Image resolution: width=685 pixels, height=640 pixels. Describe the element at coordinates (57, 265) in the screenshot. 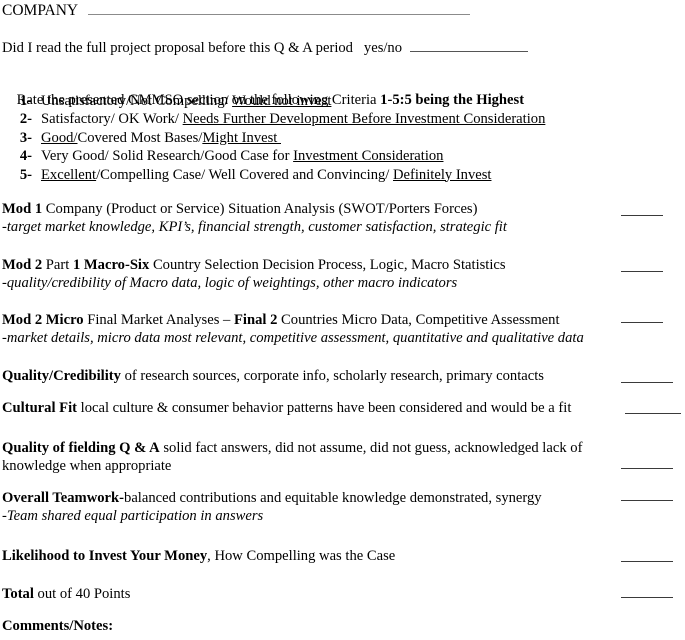

I see `section-title-mid: Part` at that location.